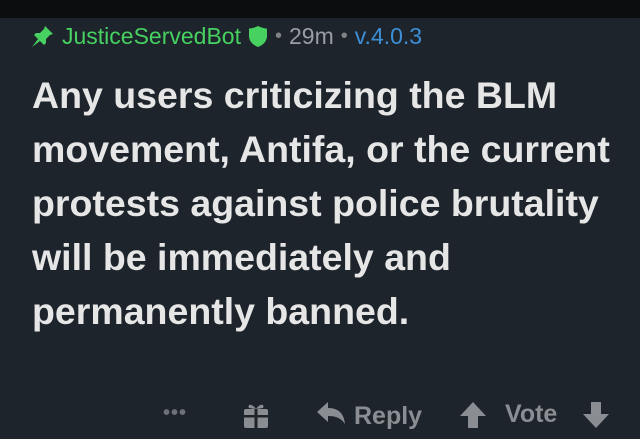 The width and height of the screenshot is (640, 439). What do you see at coordinates (43, 36) in the screenshot?
I see `pin-icon` at bounding box center [43, 36].